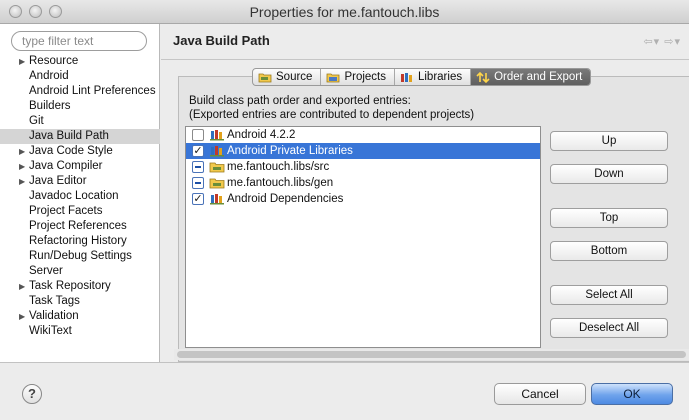 The width and height of the screenshot is (689, 420). What do you see at coordinates (66, 211) in the screenshot?
I see `sidebar-item-label: Project Facets` at bounding box center [66, 211].